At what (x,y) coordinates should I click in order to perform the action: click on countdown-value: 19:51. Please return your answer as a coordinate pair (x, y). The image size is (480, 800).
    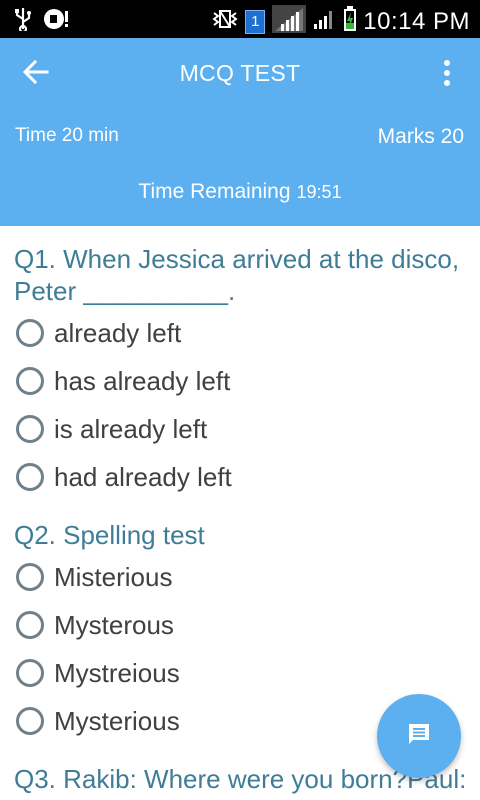
    Looking at the image, I should click on (319, 192).